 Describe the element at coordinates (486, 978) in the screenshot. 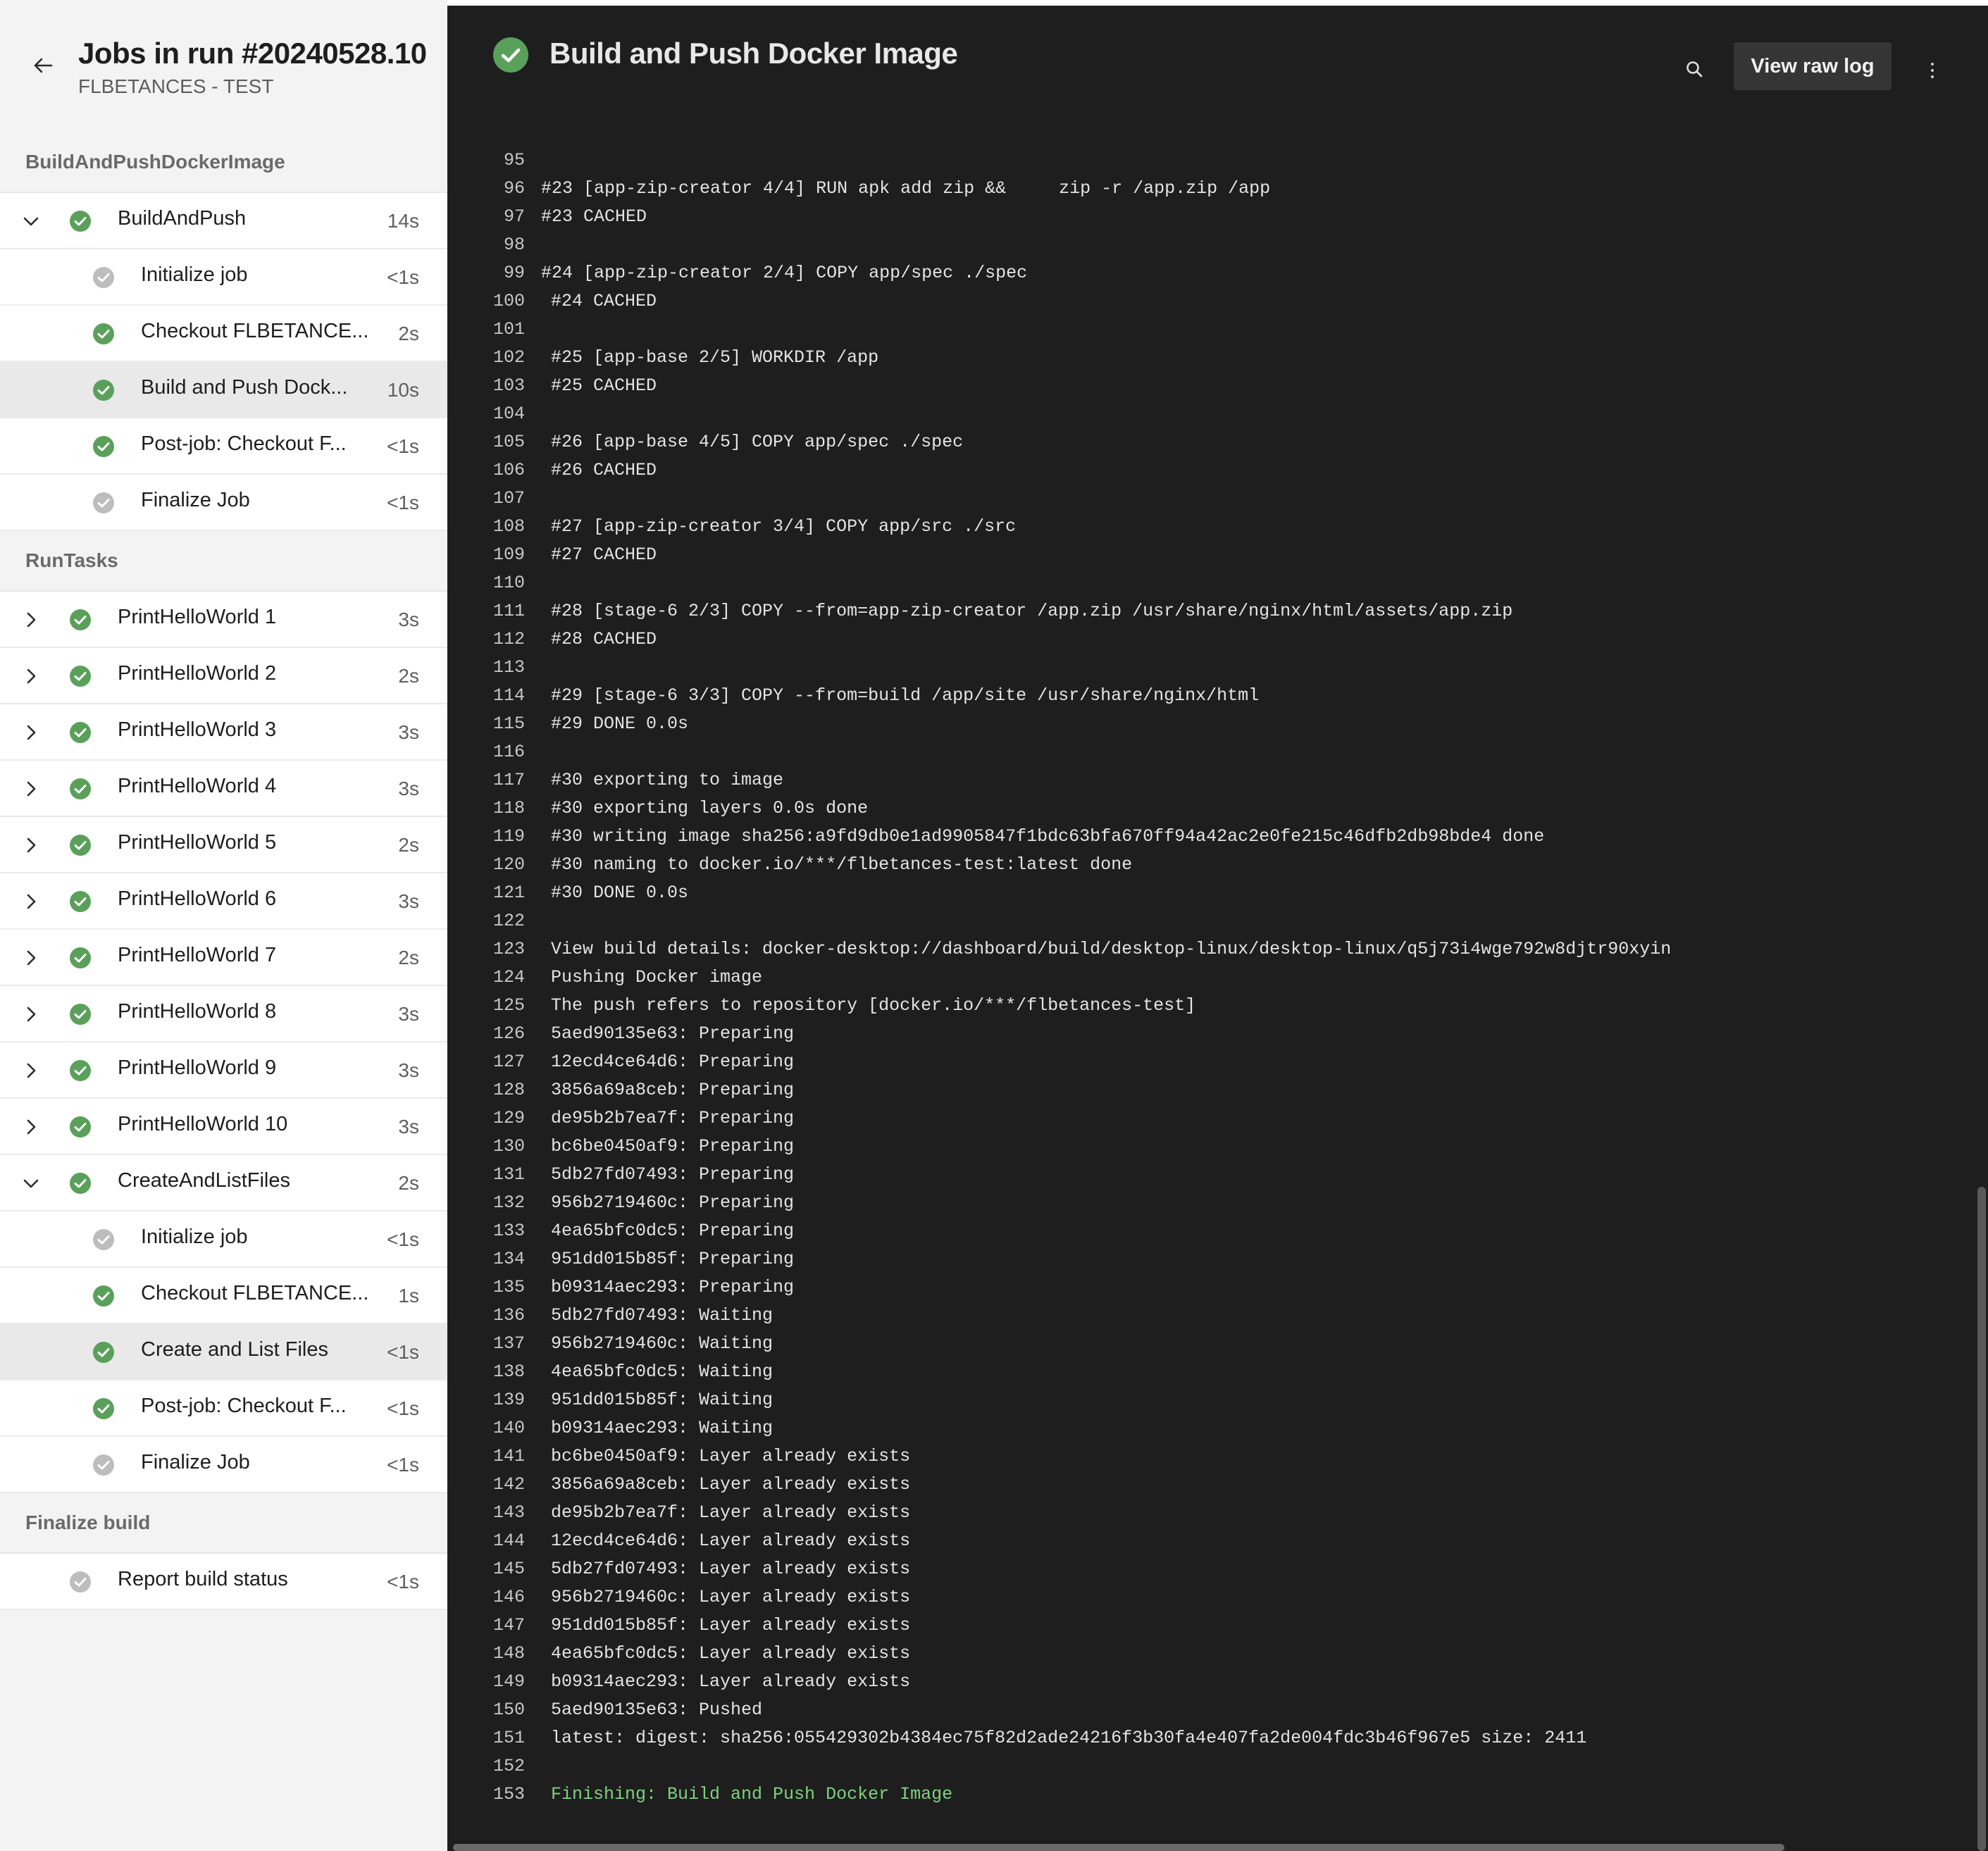

I see `line-number: 124` at that location.